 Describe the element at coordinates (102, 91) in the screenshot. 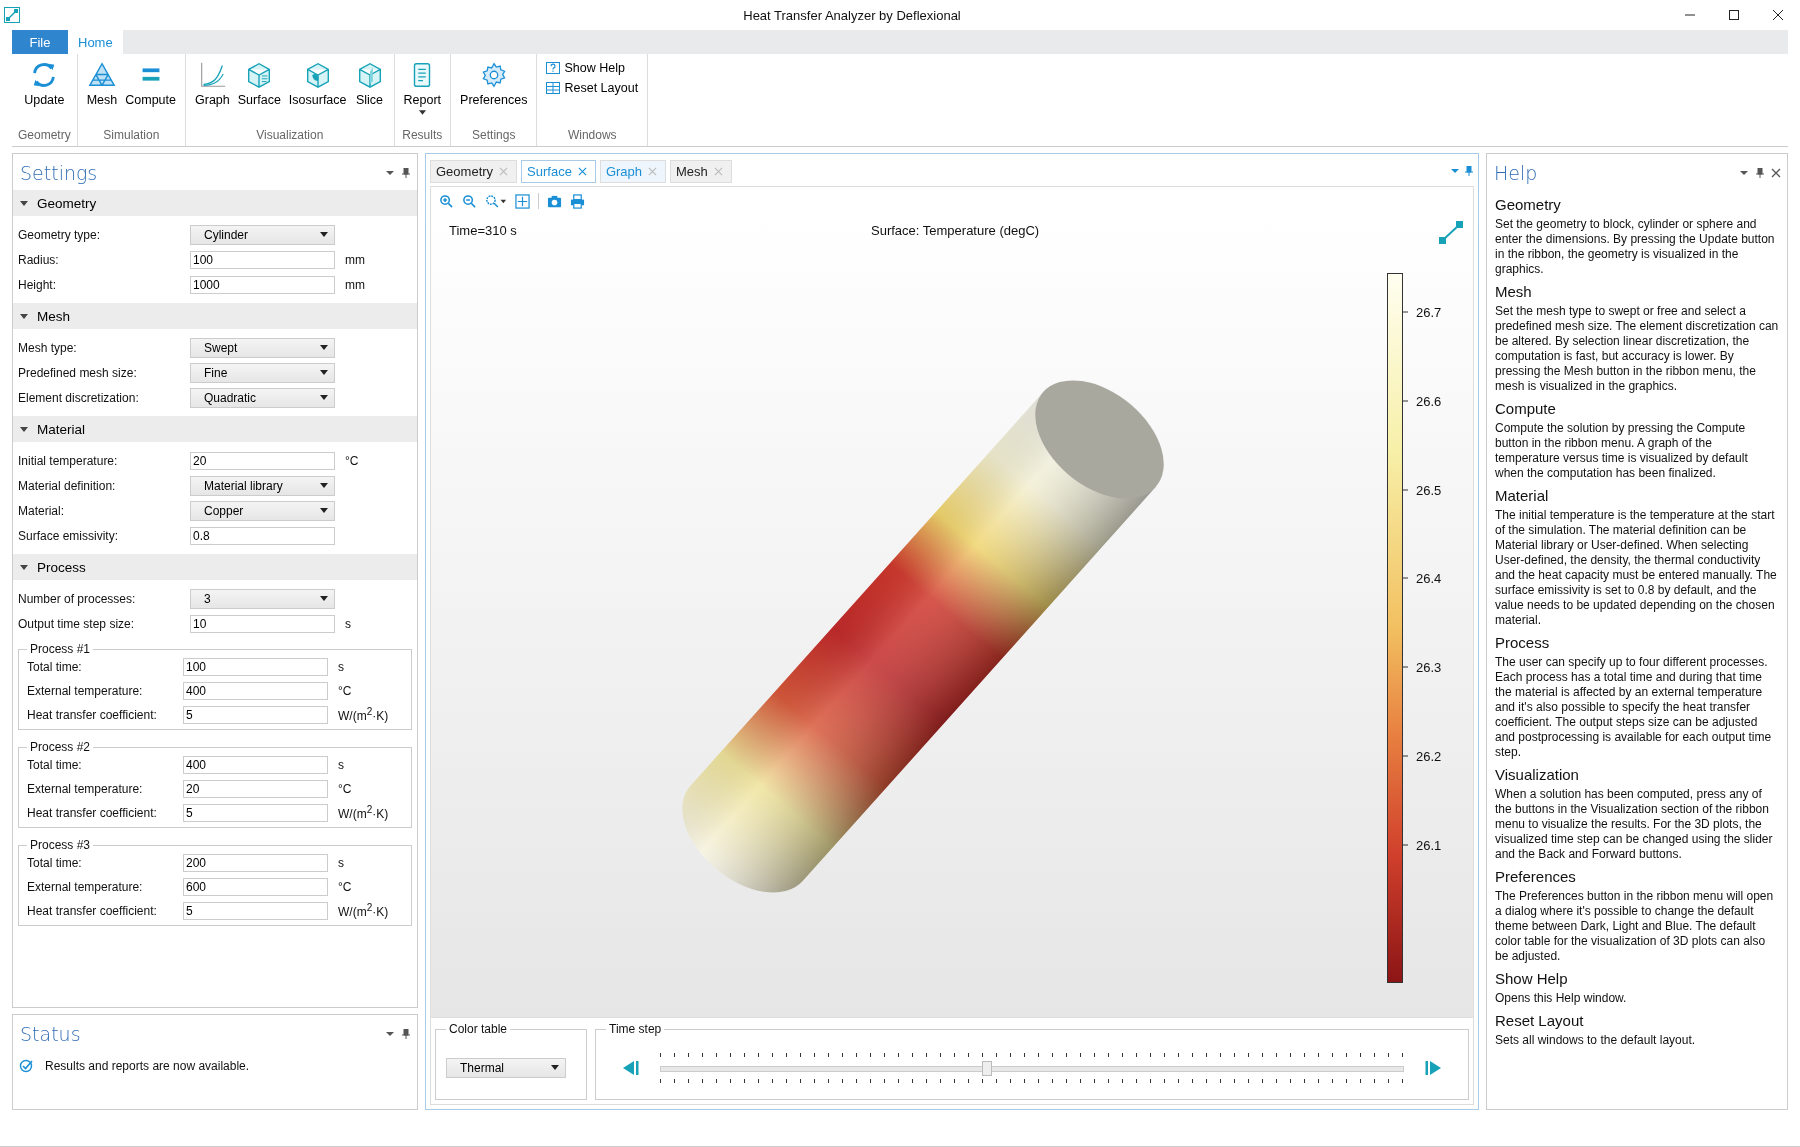

I see `ribbon-button: Mesh` at that location.